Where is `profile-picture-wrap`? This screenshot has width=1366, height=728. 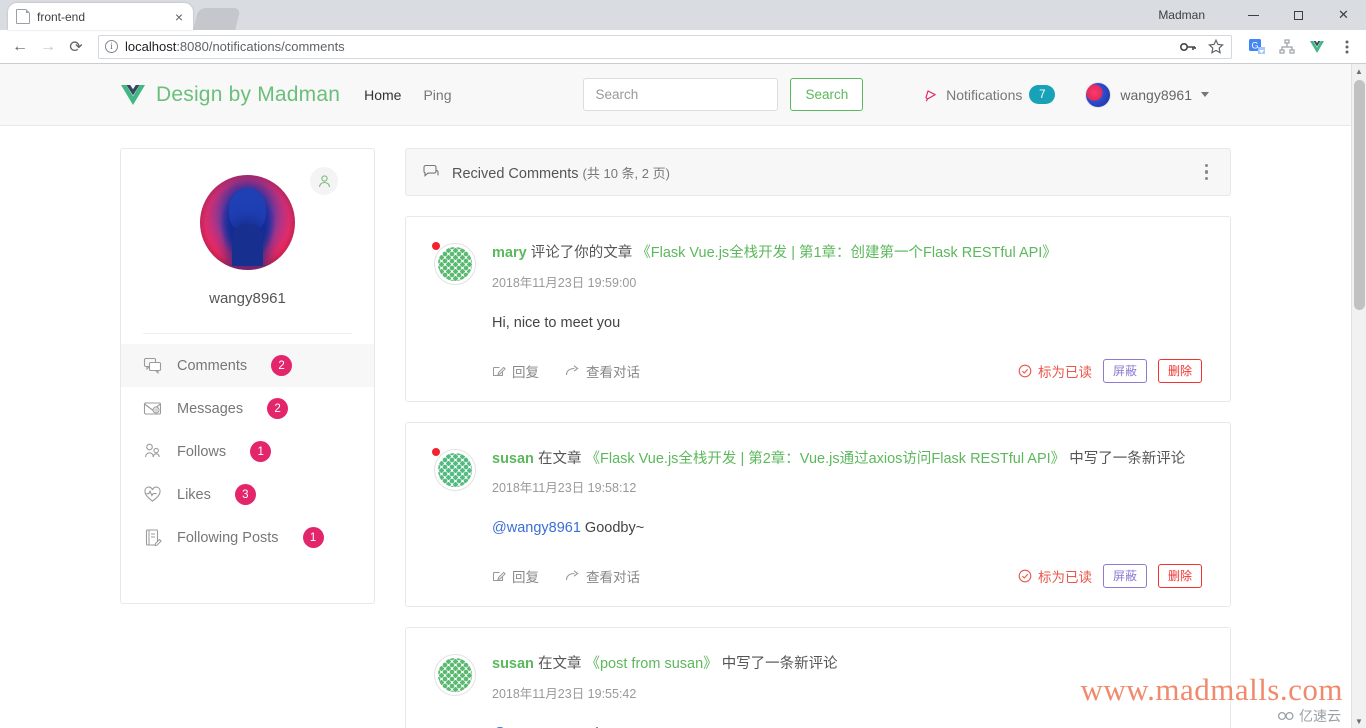
profile-picture-wrap is located at coordinates (247, 222).